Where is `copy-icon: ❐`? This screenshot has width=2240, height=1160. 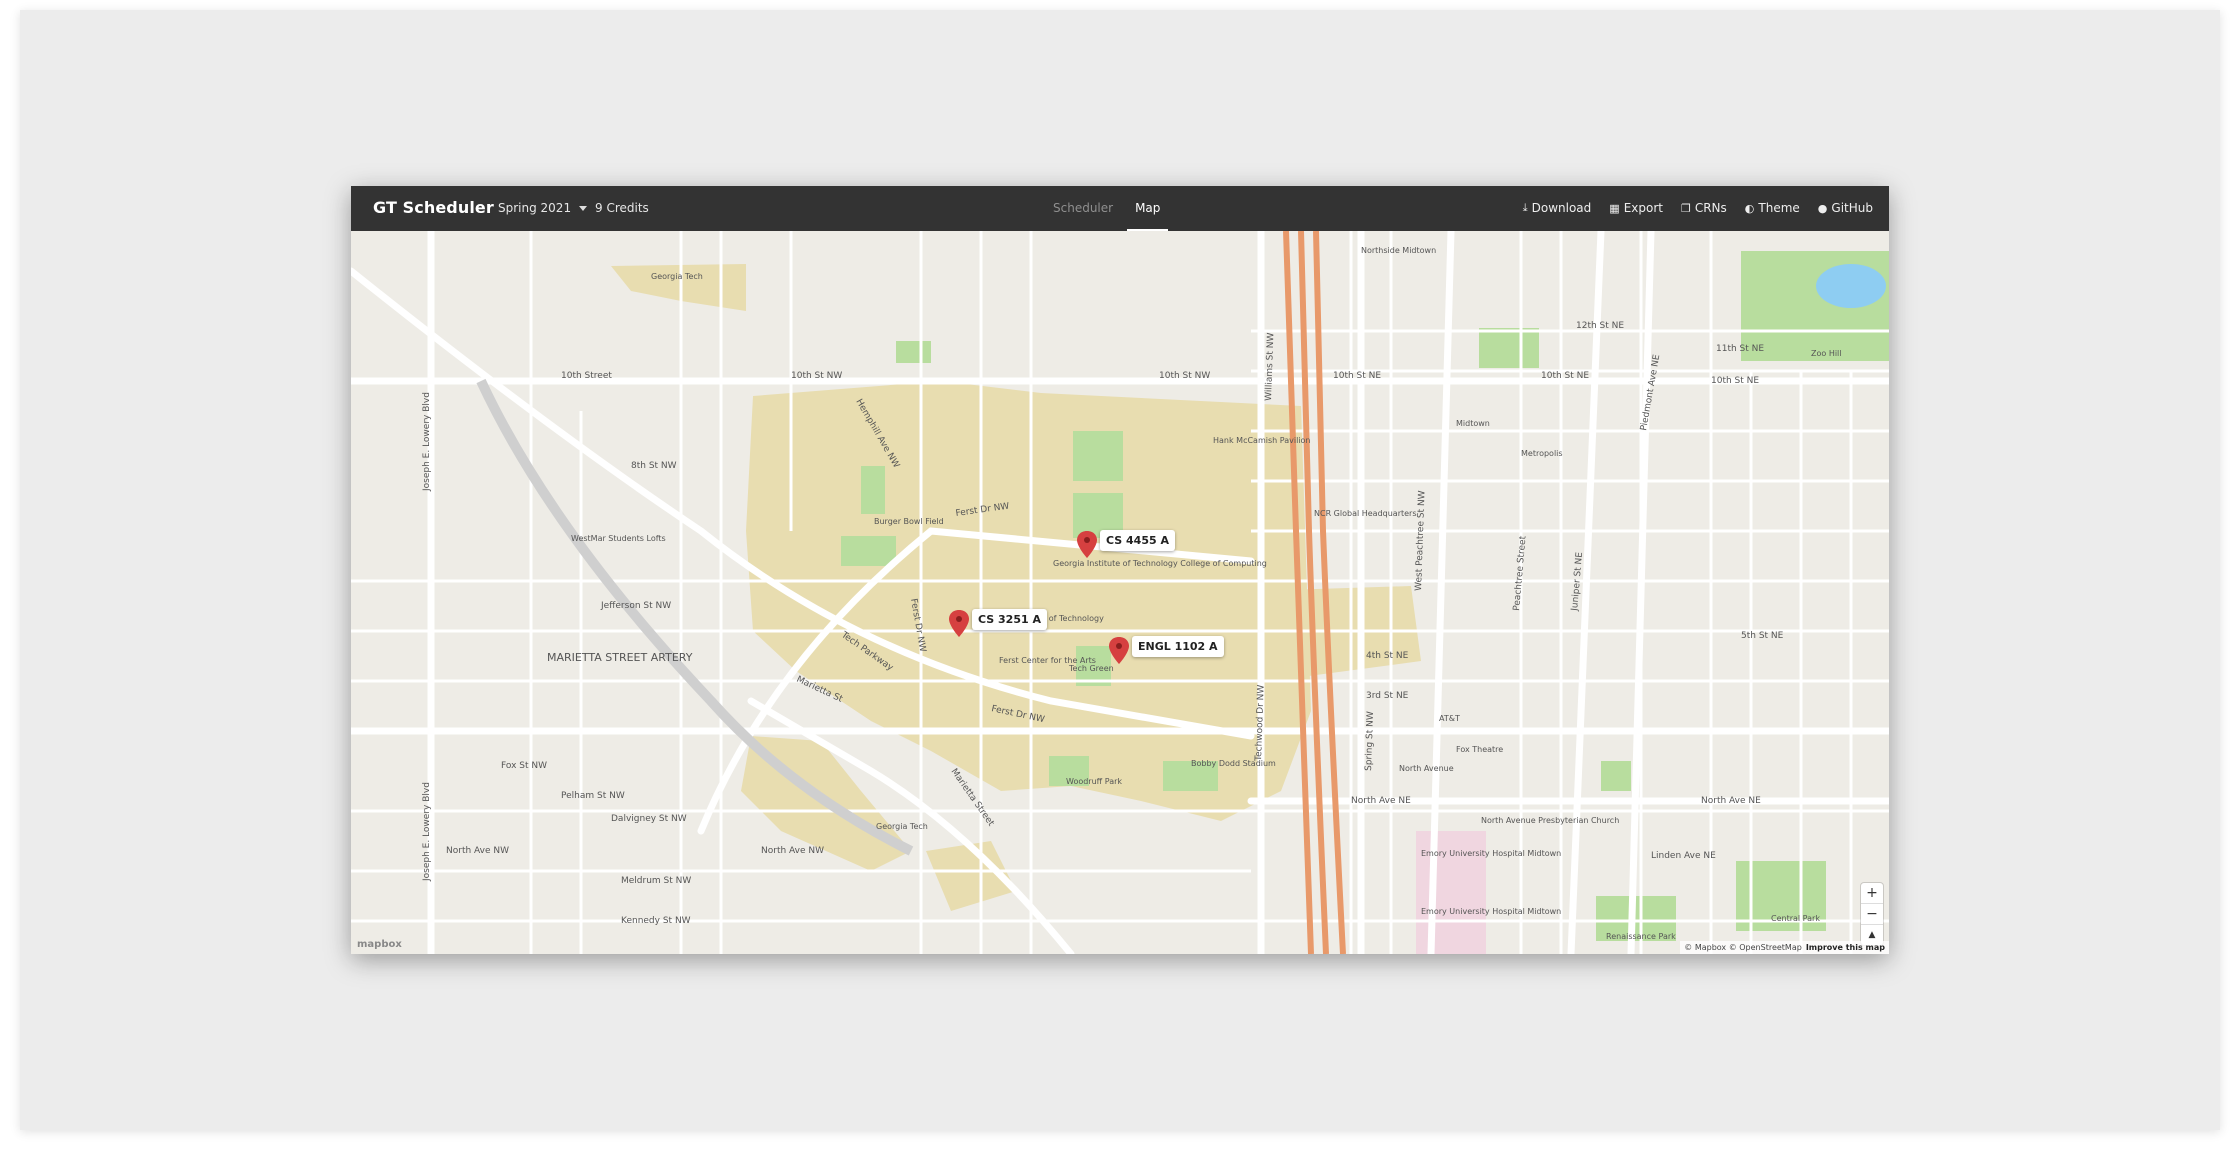 copy-icon: ❐ is located at coordinates (1685, 208).